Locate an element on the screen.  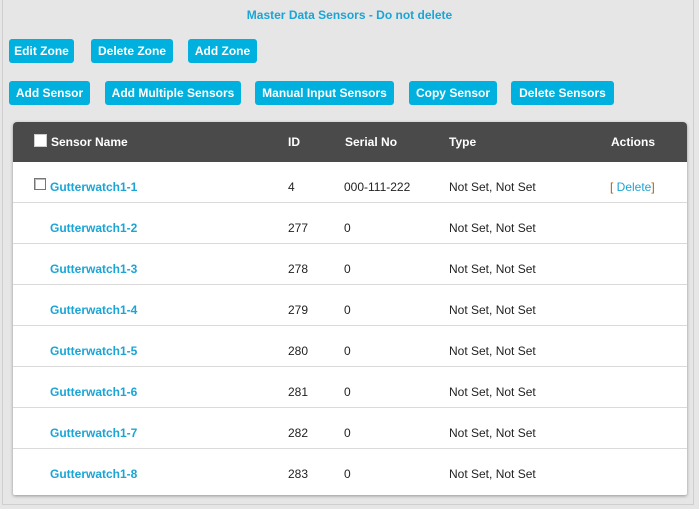
select-all-checkbox is located at coordinates (40, 140).